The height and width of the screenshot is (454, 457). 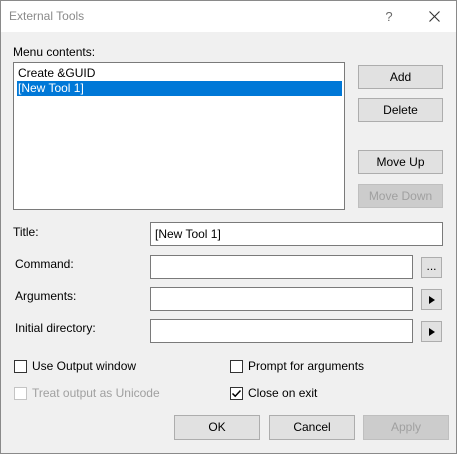 I want to click on initial-directory-menu-button, so click(x=431, y=331).